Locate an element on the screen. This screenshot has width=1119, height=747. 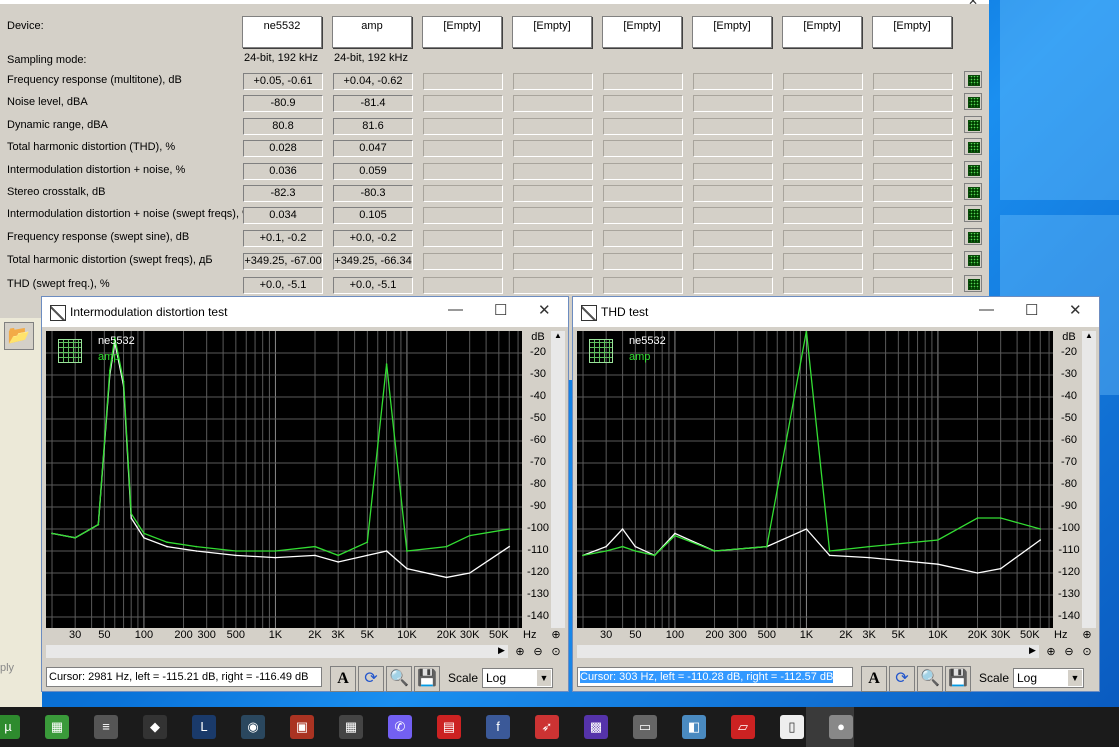
thd-horizontal-scrollbar: ▶ is located at coordinates (808, 651).